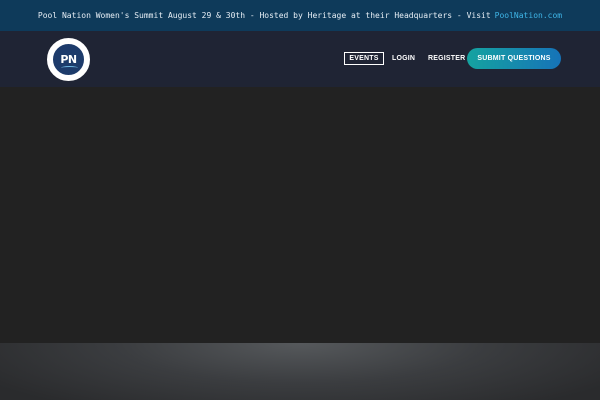  I want to click on logo-badge-icon: PN, so click(68, 59).